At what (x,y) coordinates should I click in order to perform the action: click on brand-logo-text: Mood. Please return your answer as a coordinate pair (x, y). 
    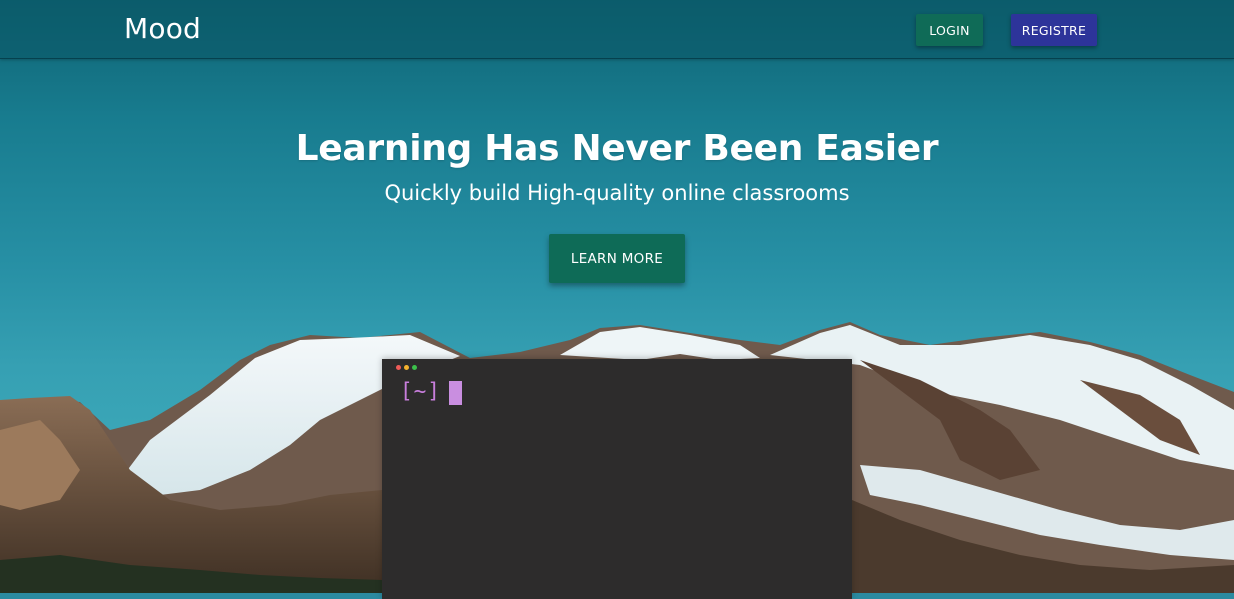
    Looking at the image, I should click on (162, 28).